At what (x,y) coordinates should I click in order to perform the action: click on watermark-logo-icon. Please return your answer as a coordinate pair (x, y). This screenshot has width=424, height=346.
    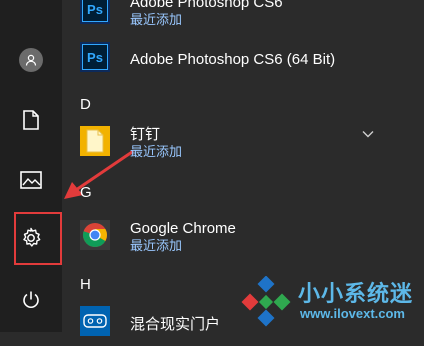
    Looking at the image, I should click on (266, 301).